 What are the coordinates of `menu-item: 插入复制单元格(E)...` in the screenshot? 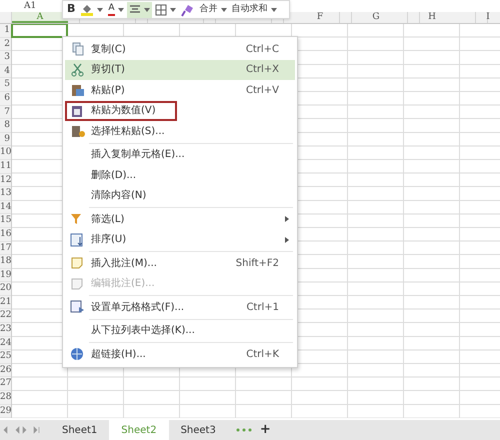 It's located at (180, 154).